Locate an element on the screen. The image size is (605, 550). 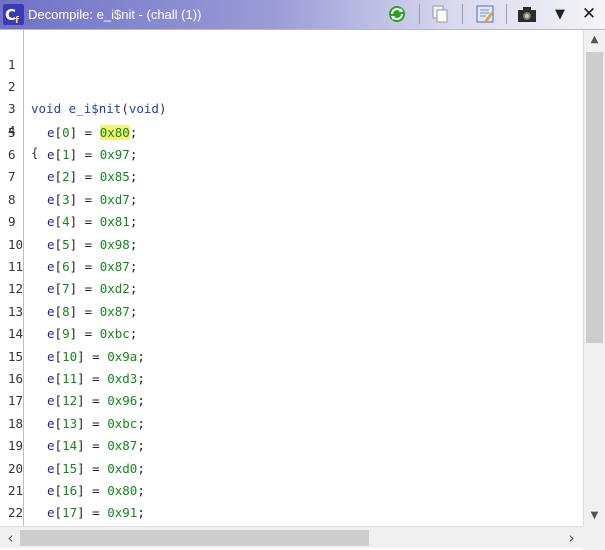
array-index: 14 is located at coordinates (69, 445).